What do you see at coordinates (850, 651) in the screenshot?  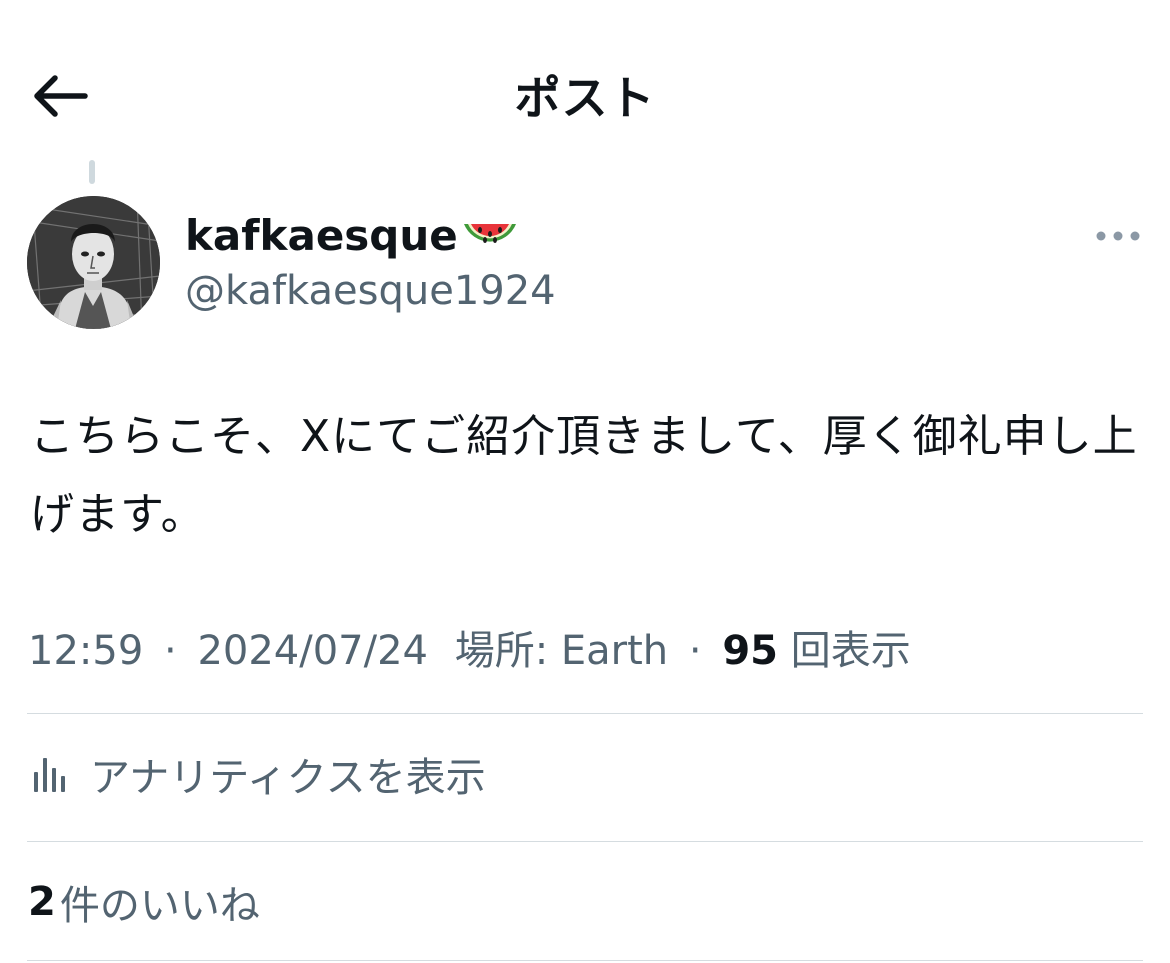 I see `views-label: 回表示` at bounding box center [850, 651].